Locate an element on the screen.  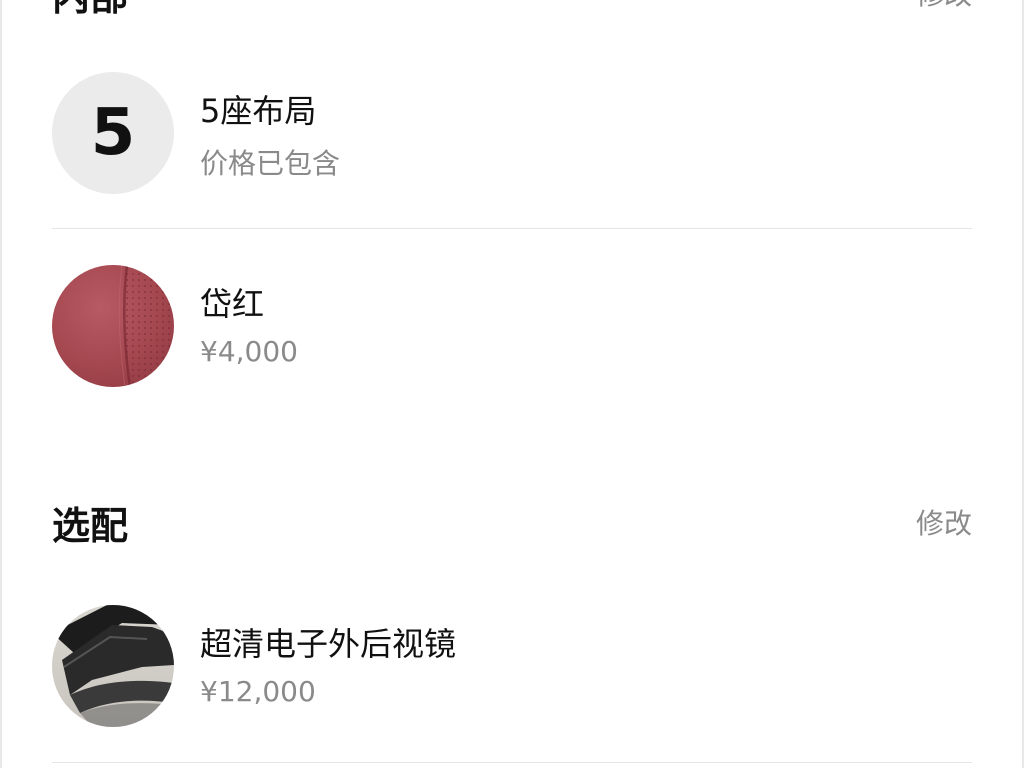
seat-count-number: 5 is located at coordinates (113, 133).